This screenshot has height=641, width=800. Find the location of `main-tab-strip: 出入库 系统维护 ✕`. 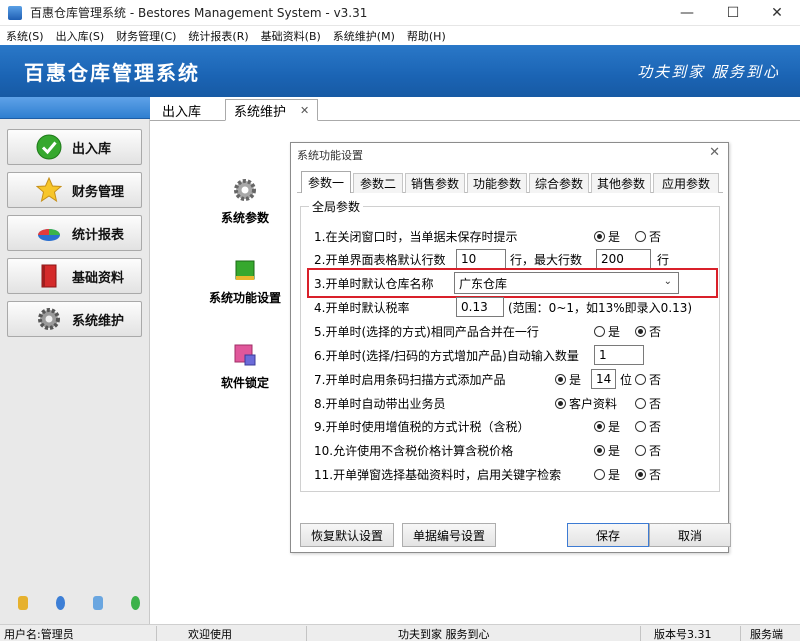

main-tab-strip: 出入库 系统维护 ✕ is located at coordinates (475, 109).